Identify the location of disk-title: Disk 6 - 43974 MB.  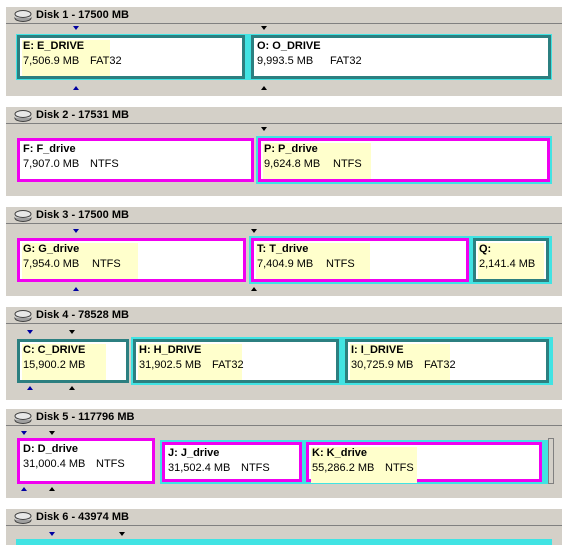
(82, 517).